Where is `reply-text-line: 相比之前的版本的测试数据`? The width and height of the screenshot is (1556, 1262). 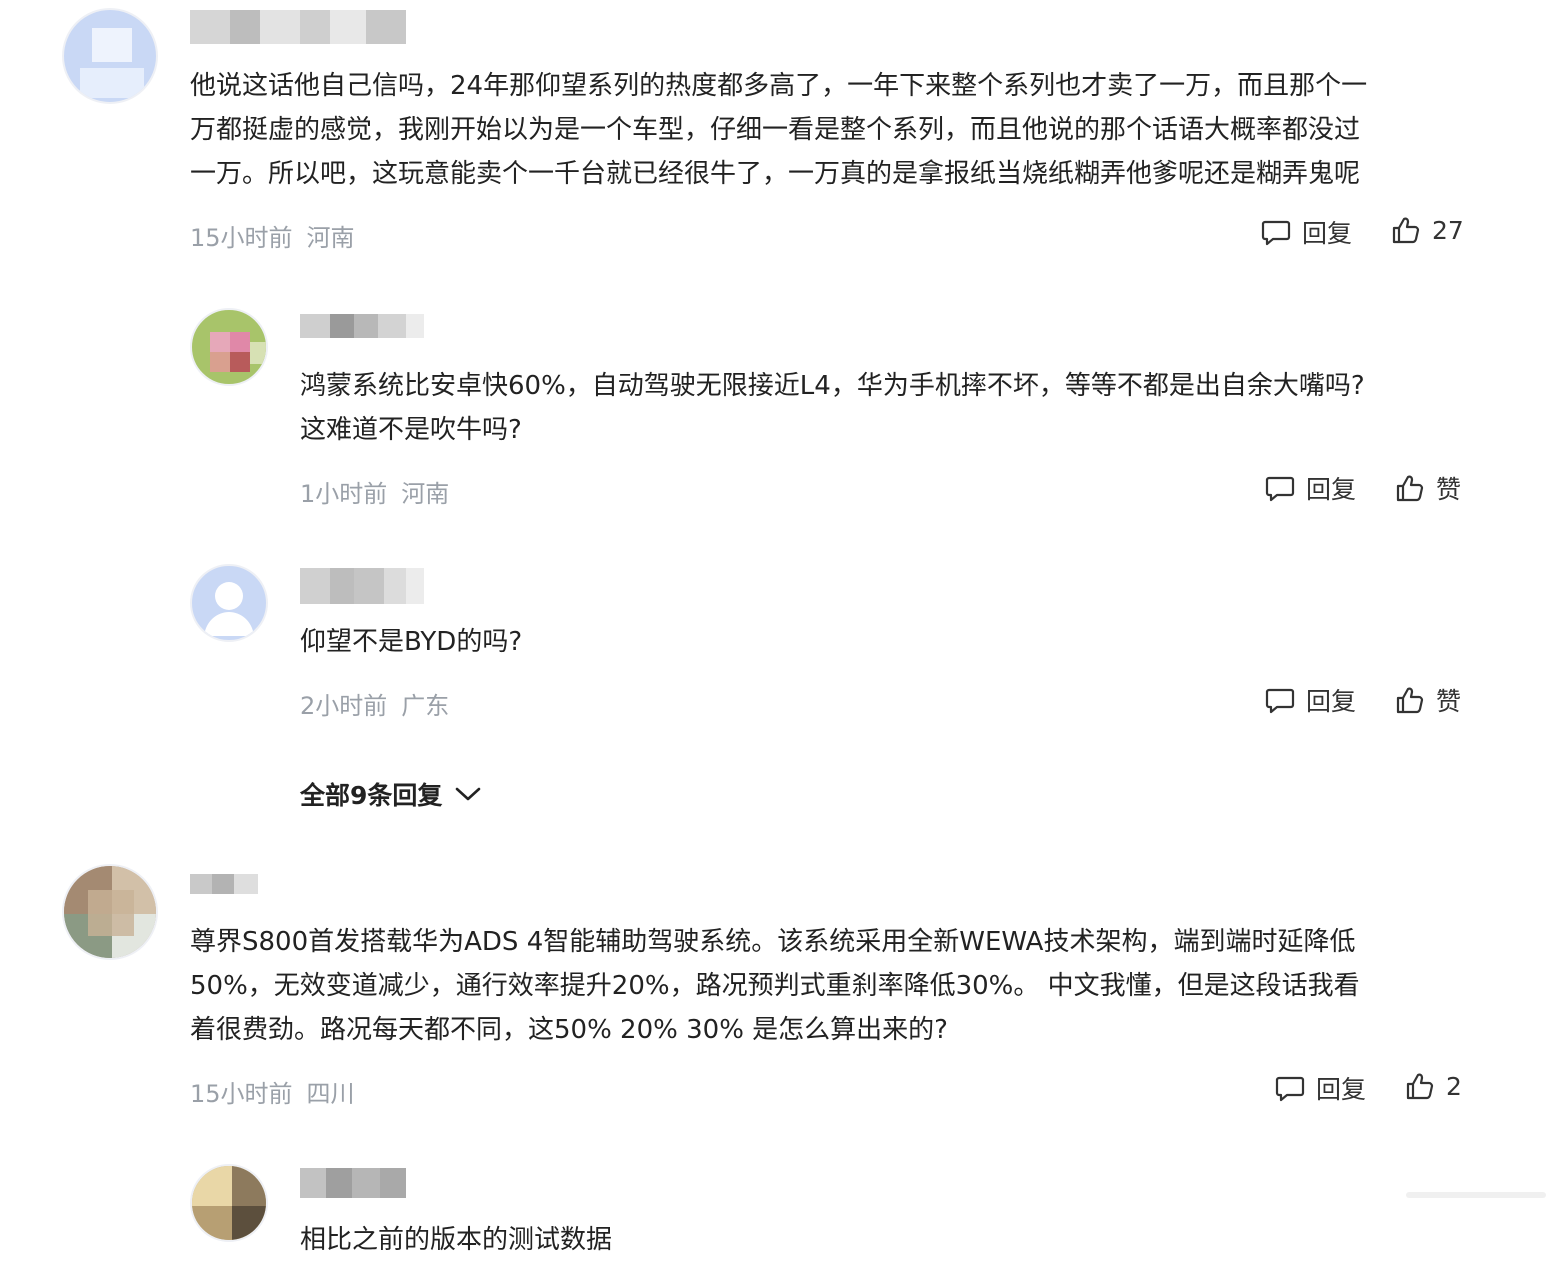 reply-text-line: 相比之前的版本的测试数据 is located at coordinates (456, 1240).